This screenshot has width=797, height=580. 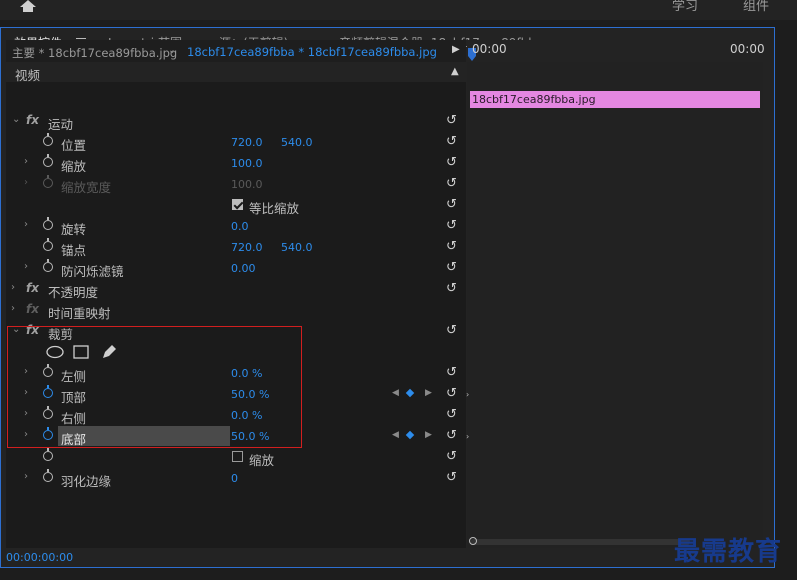 I want to click on row-scale: › 缩放 100.0 ↺, so click(x=236, y=163).